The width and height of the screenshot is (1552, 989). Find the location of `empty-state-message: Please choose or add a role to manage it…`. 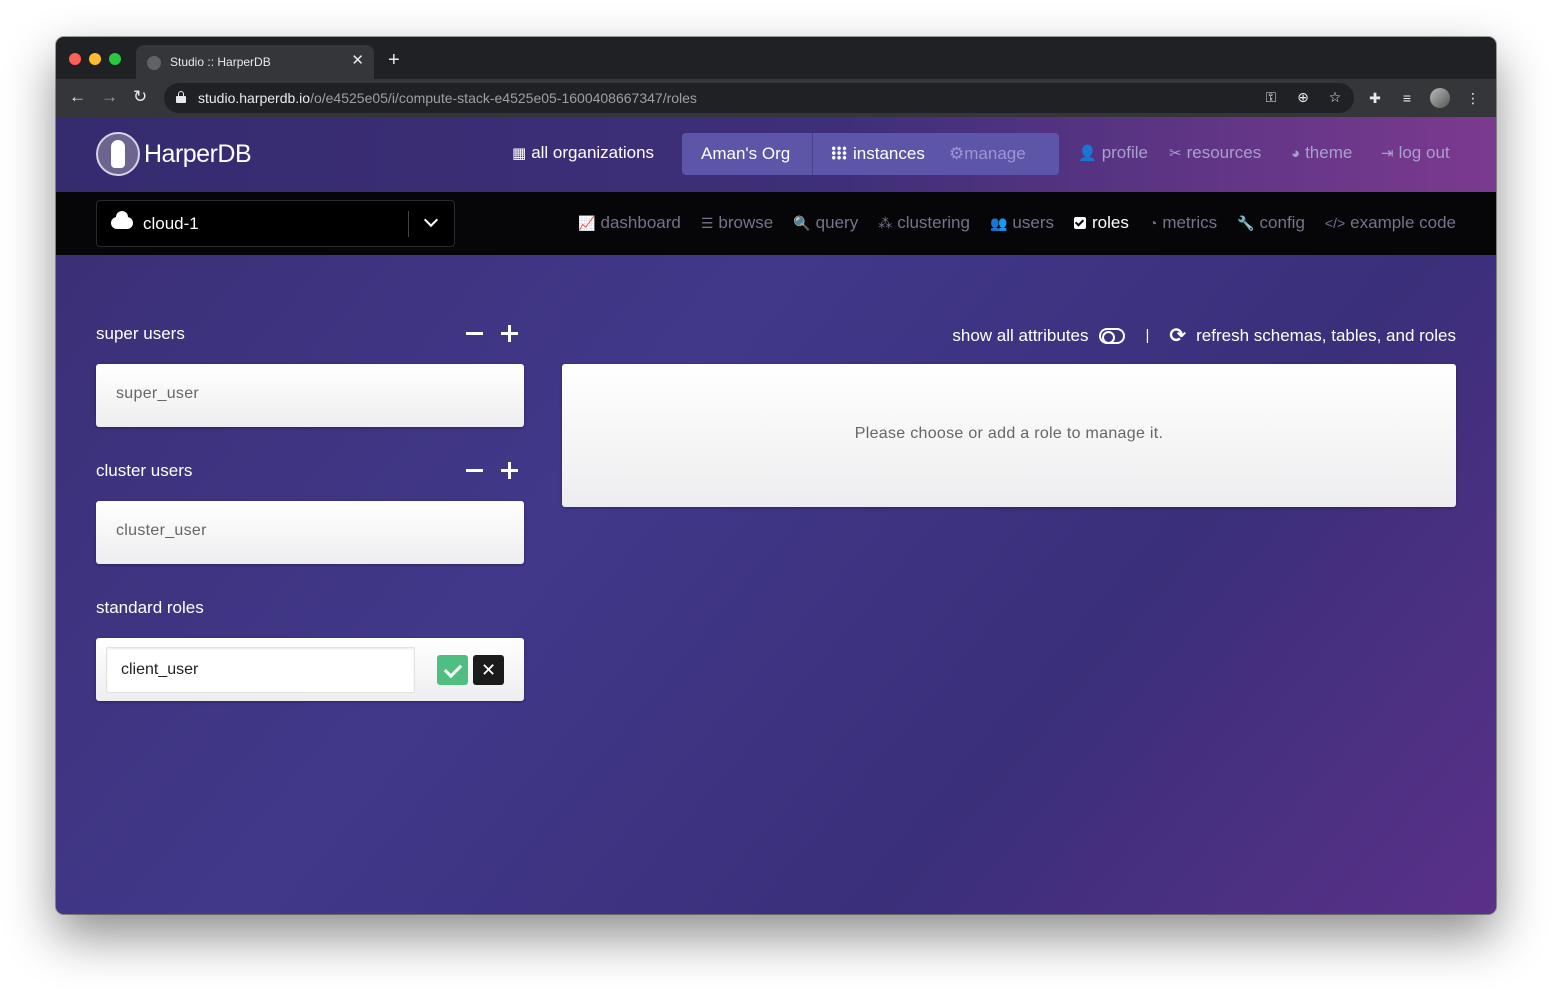

empty-state-message: Please choose or add a role to manage it… is located at coordinates (1009, 433).